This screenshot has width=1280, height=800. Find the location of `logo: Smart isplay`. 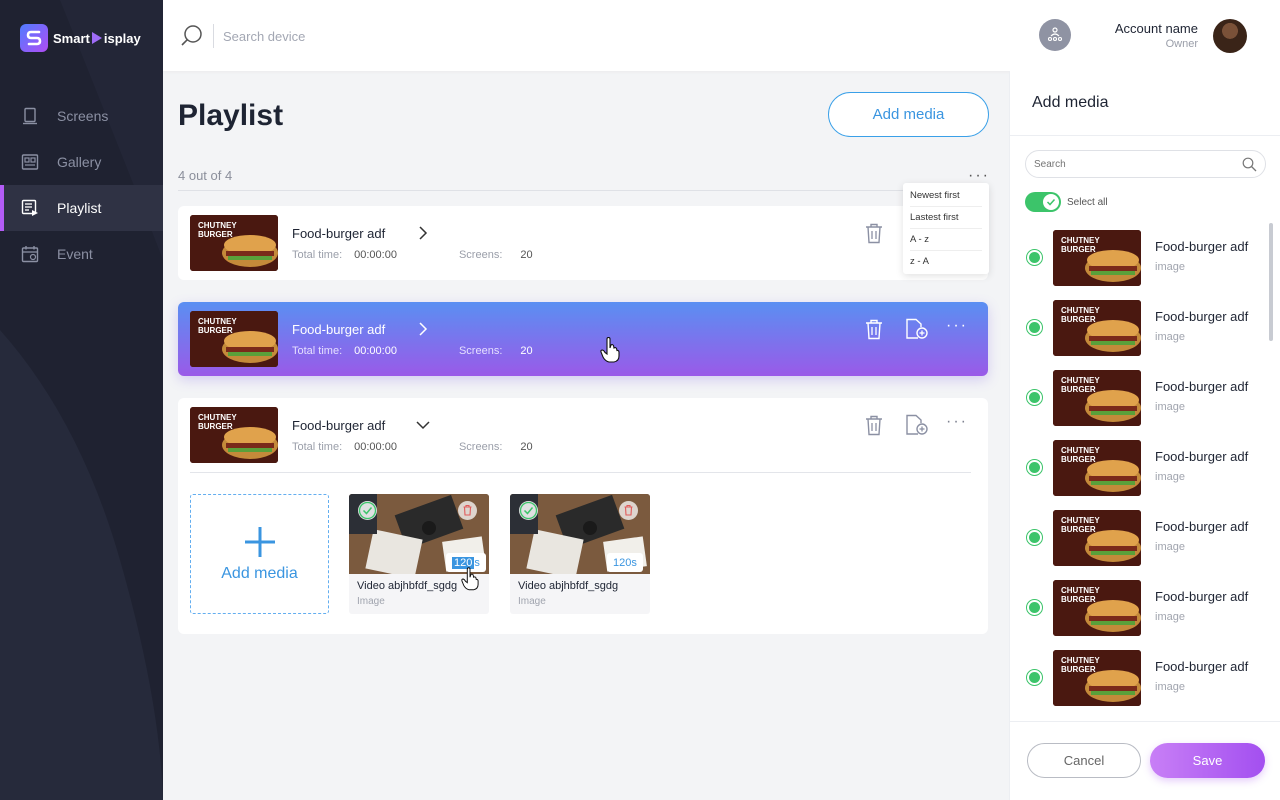

logo: Smart isplay is located at coordinates (80, 38).